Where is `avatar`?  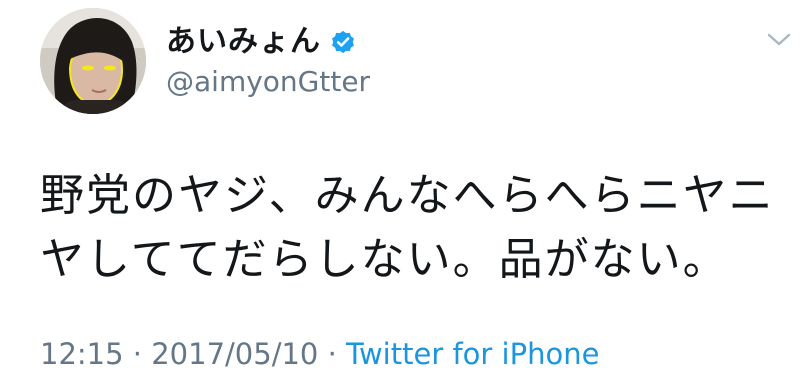 avatar is located at coordinates (93, 61).